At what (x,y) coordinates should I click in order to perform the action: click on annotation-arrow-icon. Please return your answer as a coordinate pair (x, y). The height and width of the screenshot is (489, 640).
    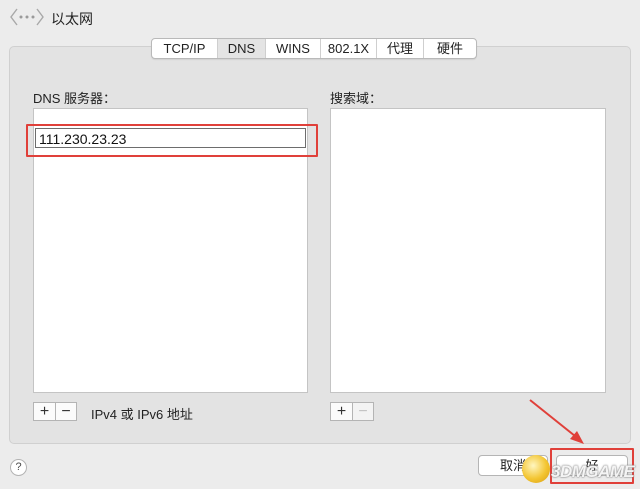
    Looking at the image, I should click on (556, 421).